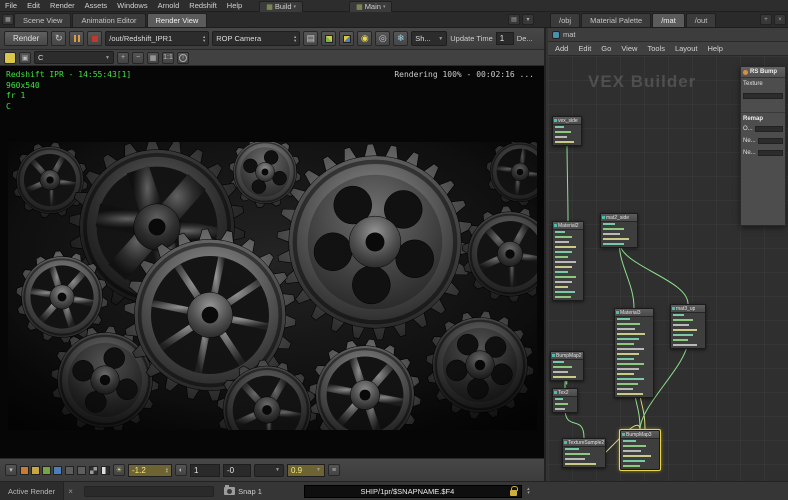 This screenshot has height=500, width=788. What do you see at coordinates (688, 326) in the screenshot?
I see `node-mat3_up: mat3_up` at bounding box center [688, 326].